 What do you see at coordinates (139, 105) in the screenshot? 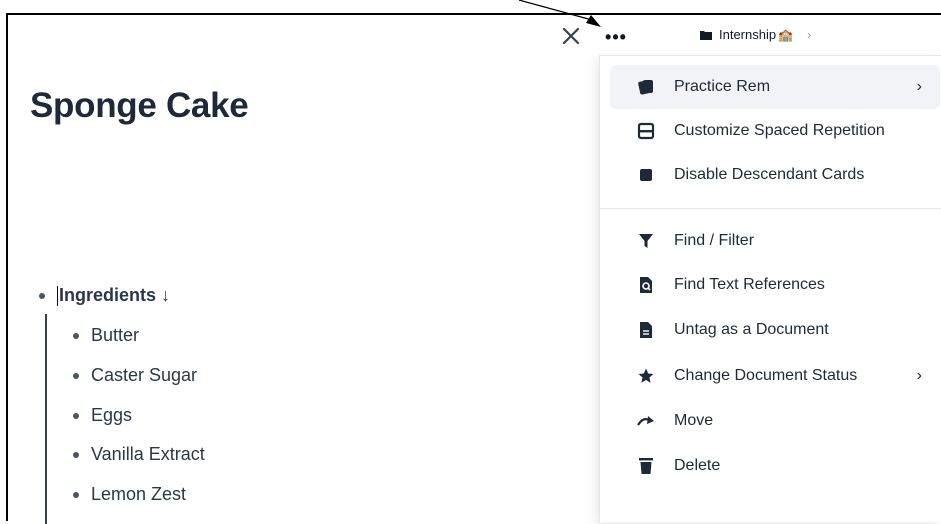
I see `page-title: Sponge Cake` at bounding box center [139, 105].